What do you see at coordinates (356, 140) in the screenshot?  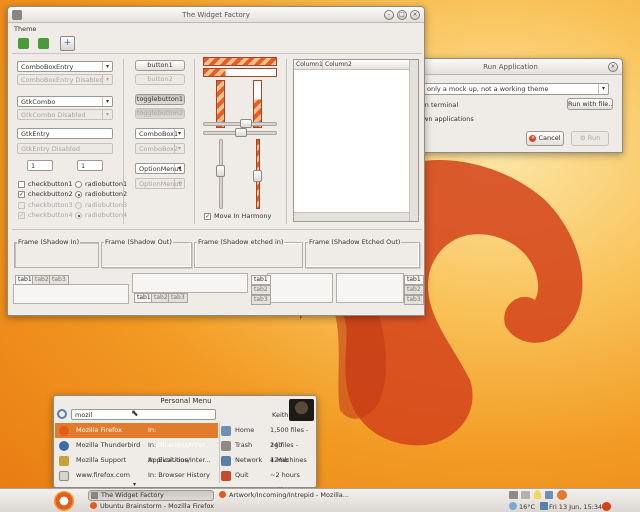 I see `tree-view: Column1 Column2` at bounding box center [356, 140].